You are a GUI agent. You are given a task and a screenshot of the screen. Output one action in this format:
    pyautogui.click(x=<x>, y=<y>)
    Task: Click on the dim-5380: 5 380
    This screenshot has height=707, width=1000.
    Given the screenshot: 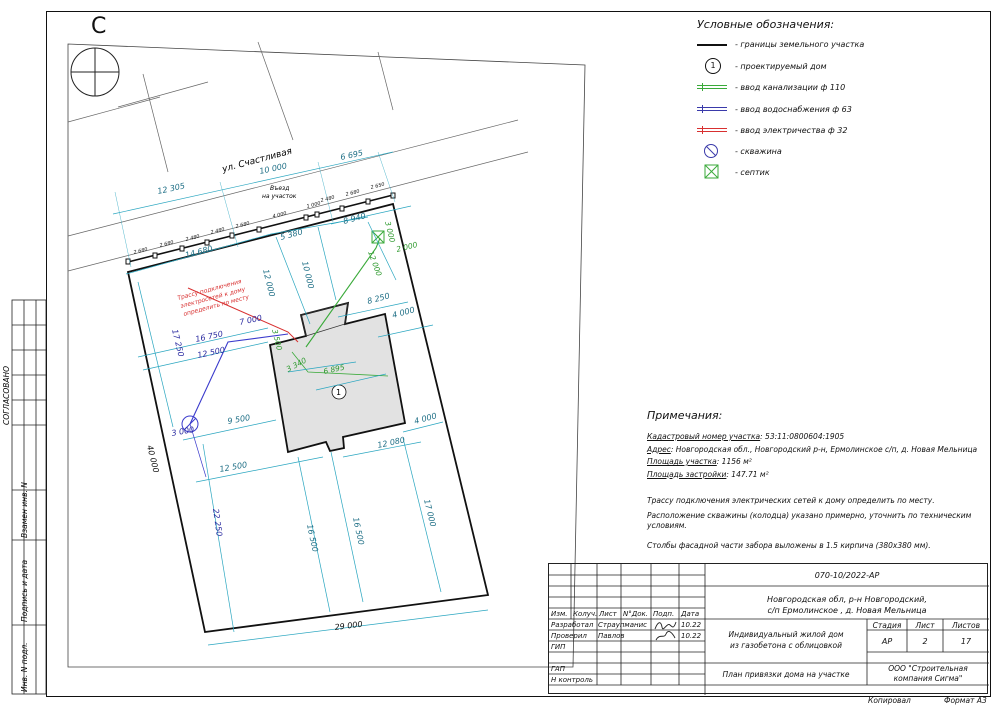 What is the action you would take?
    pyautogui.click(x=291, y=234)
    